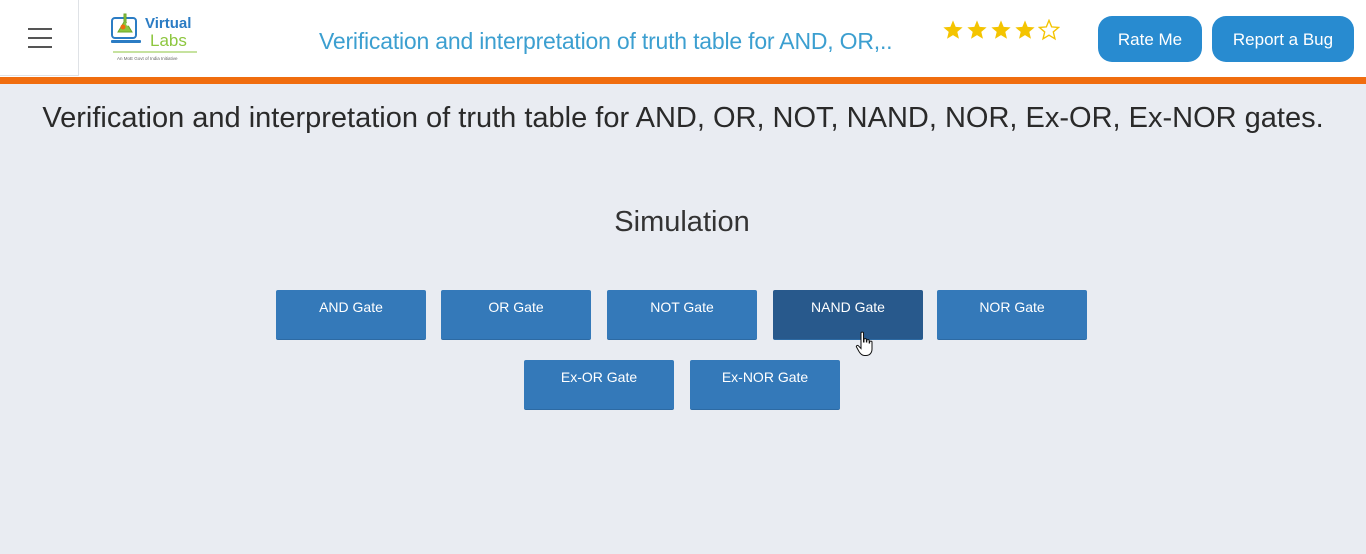  Describe the element at coordinates (682, 315) in the screenshot. I see `not-gate-button: NOT Gate` at that location.